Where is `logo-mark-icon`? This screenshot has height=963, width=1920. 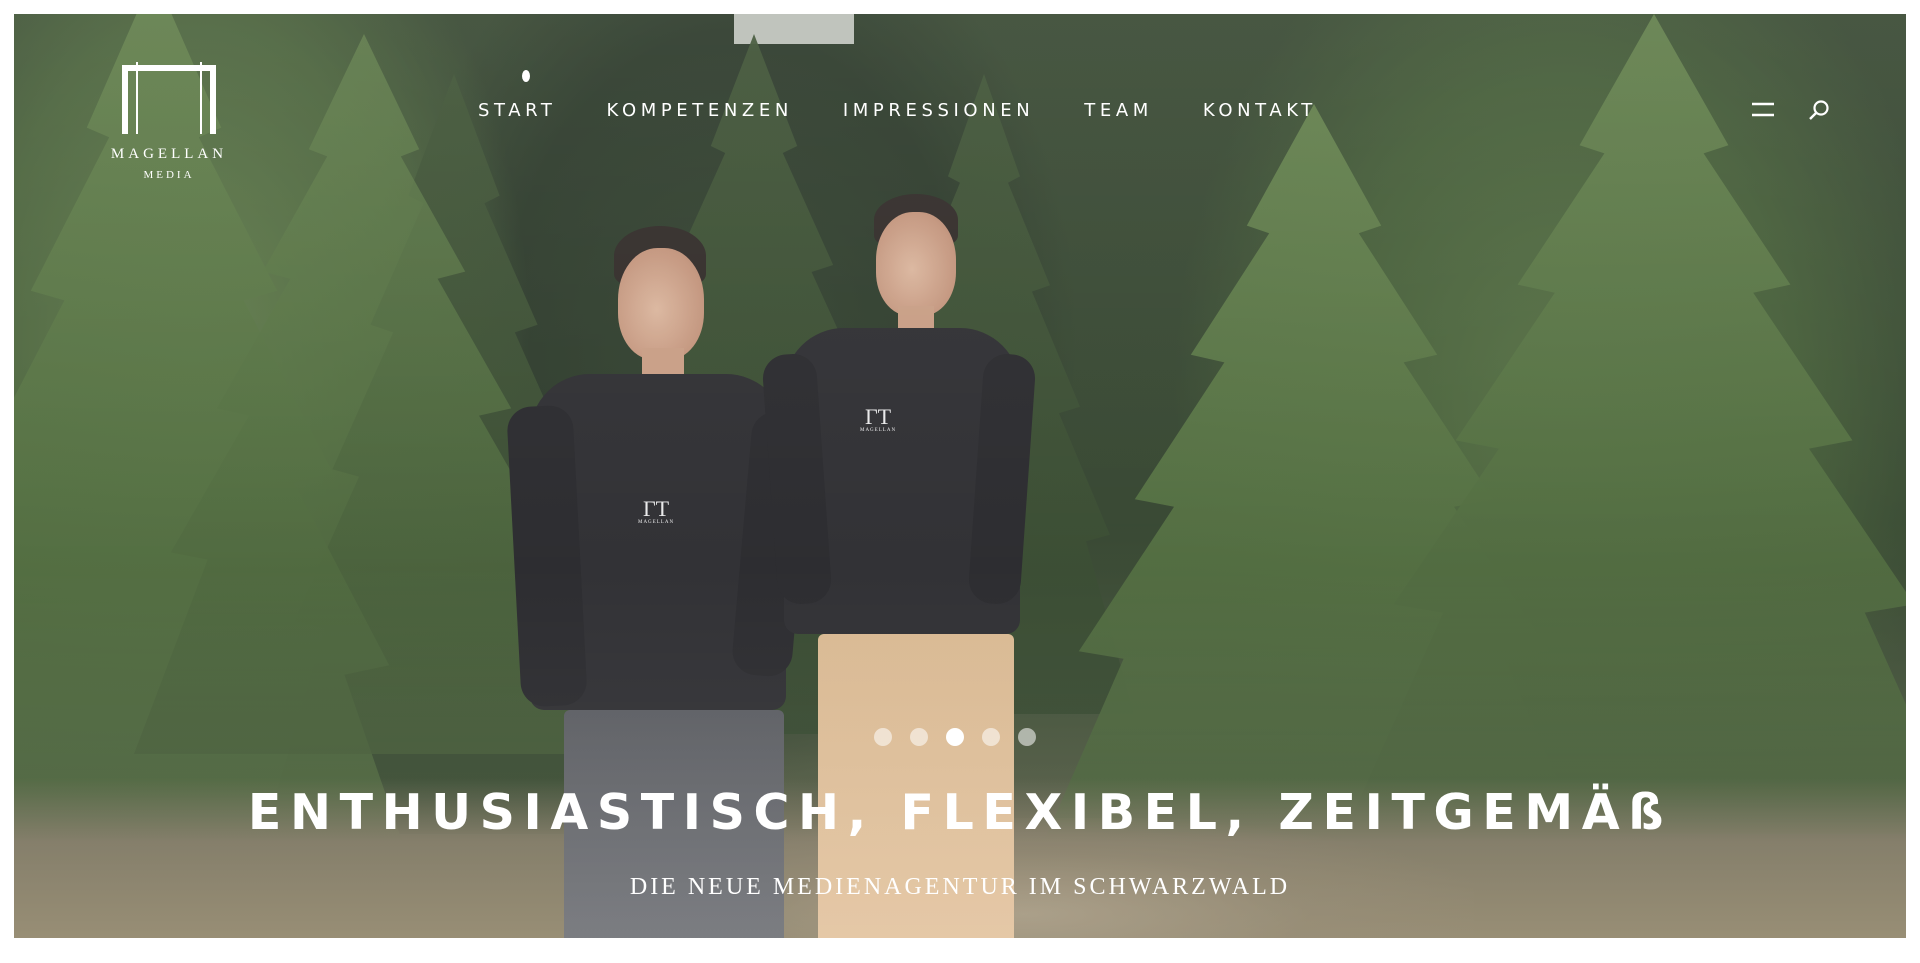 logo-mark-icon is located at coordinates (169, 98).